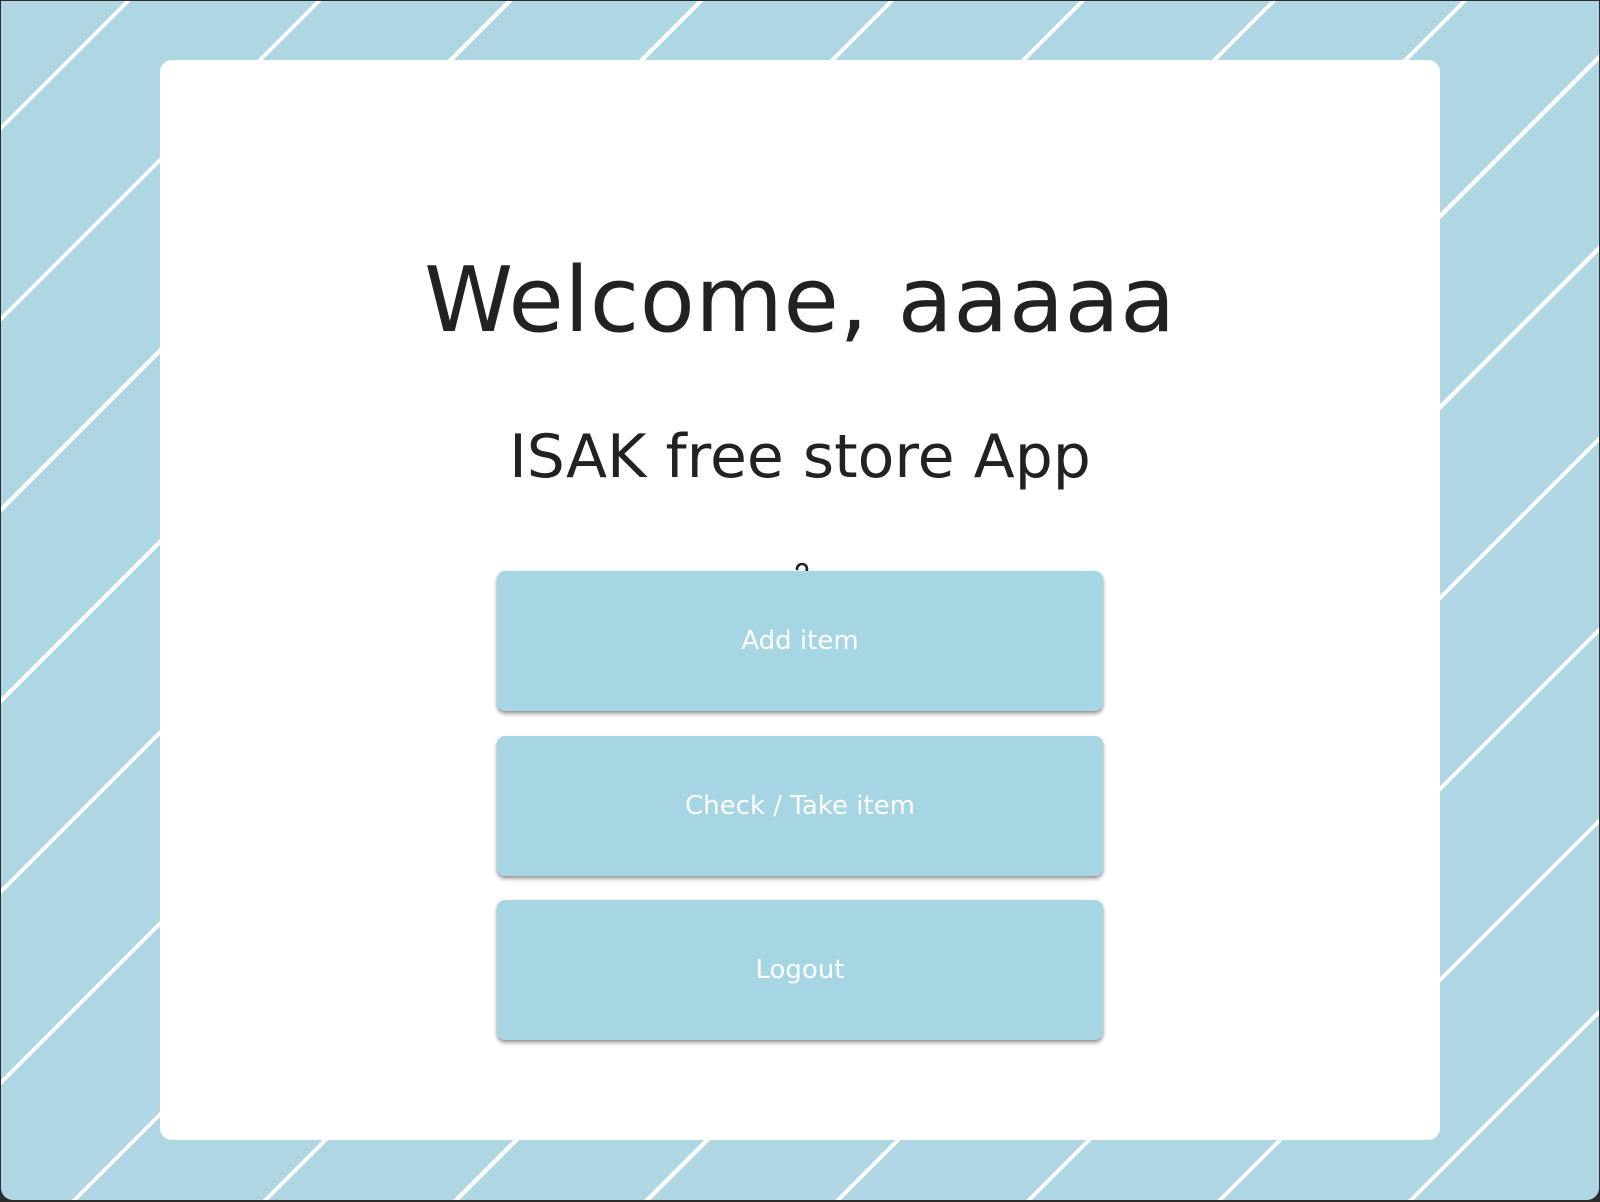 Image resolution: width=1600 pixels, height=1202 pixels. I want to click on check-take-item-button: Check / Take item, so click(800, 806).